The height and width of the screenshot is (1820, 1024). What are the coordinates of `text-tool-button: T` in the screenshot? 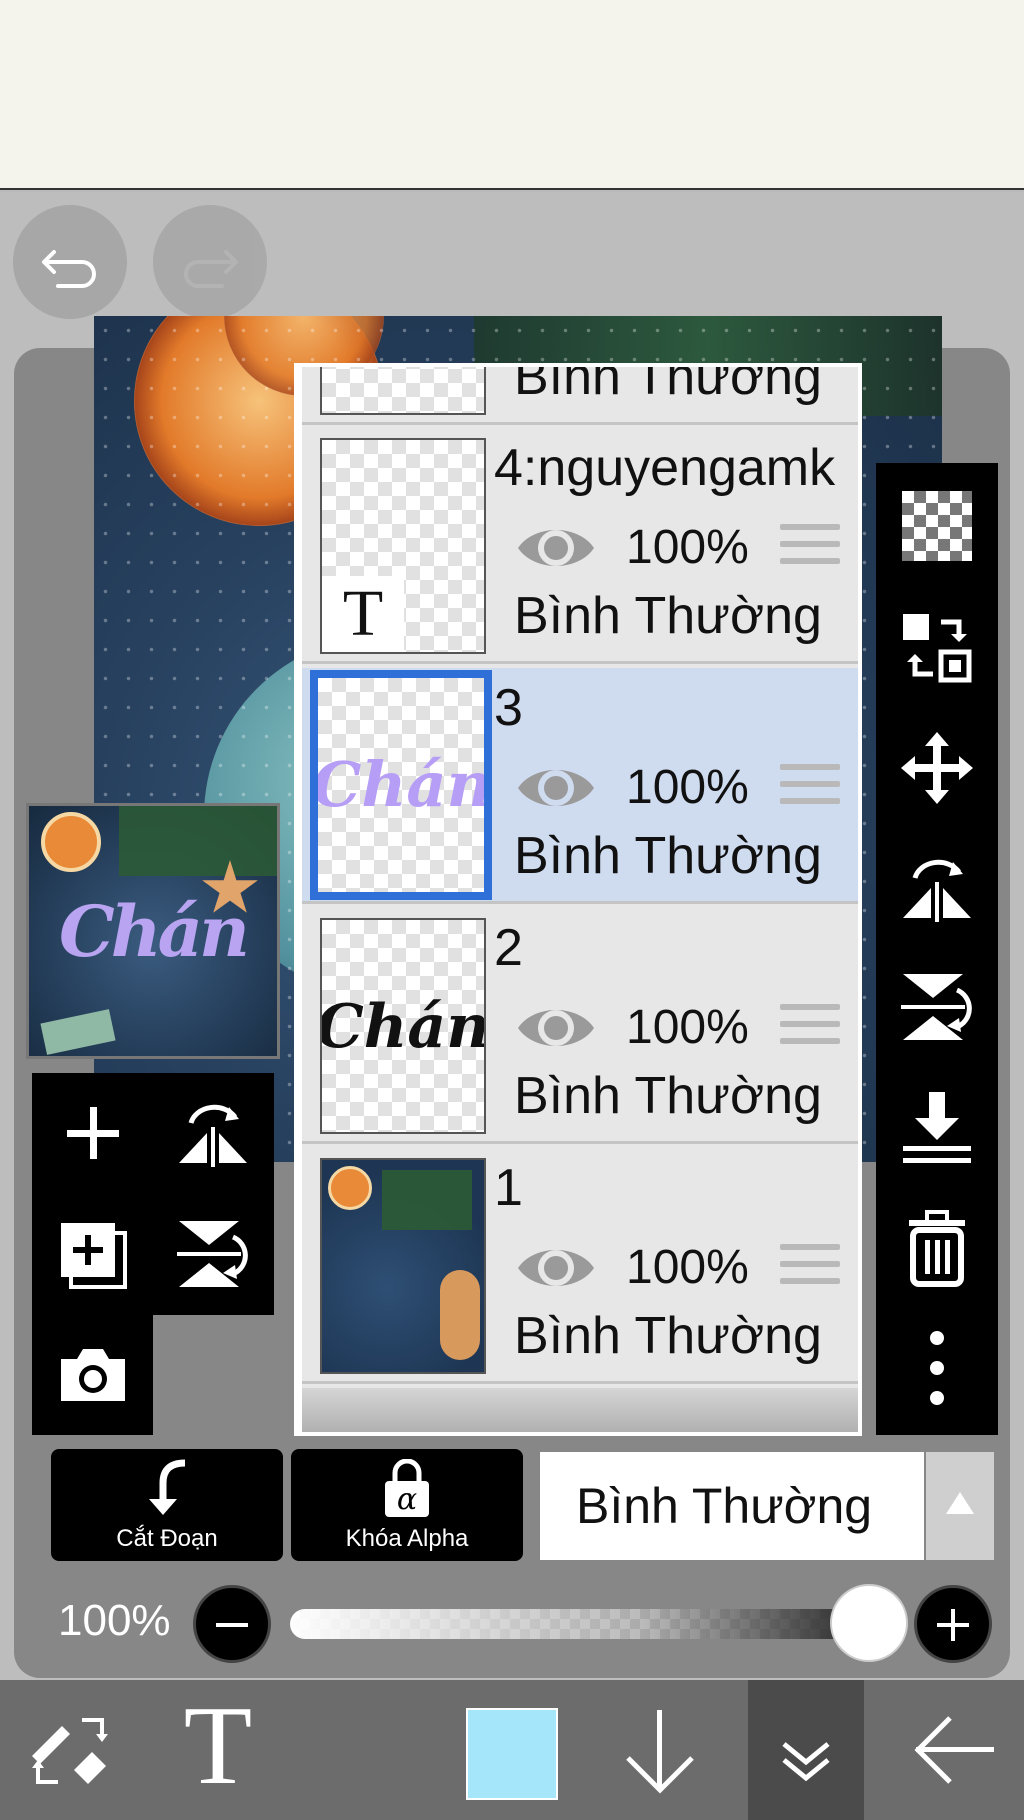 It's located at (218, 1746).